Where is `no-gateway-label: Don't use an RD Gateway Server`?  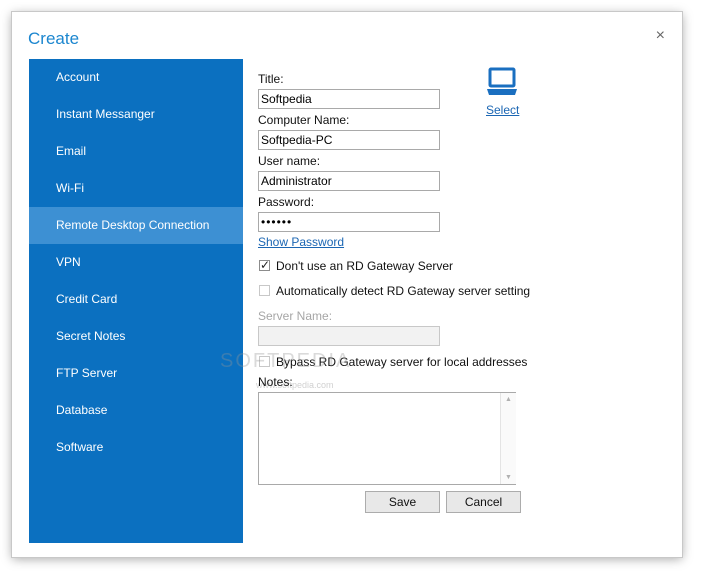 no-gateway-label: Don't use an RD Gateway Server is located at coordinates (364, 266).